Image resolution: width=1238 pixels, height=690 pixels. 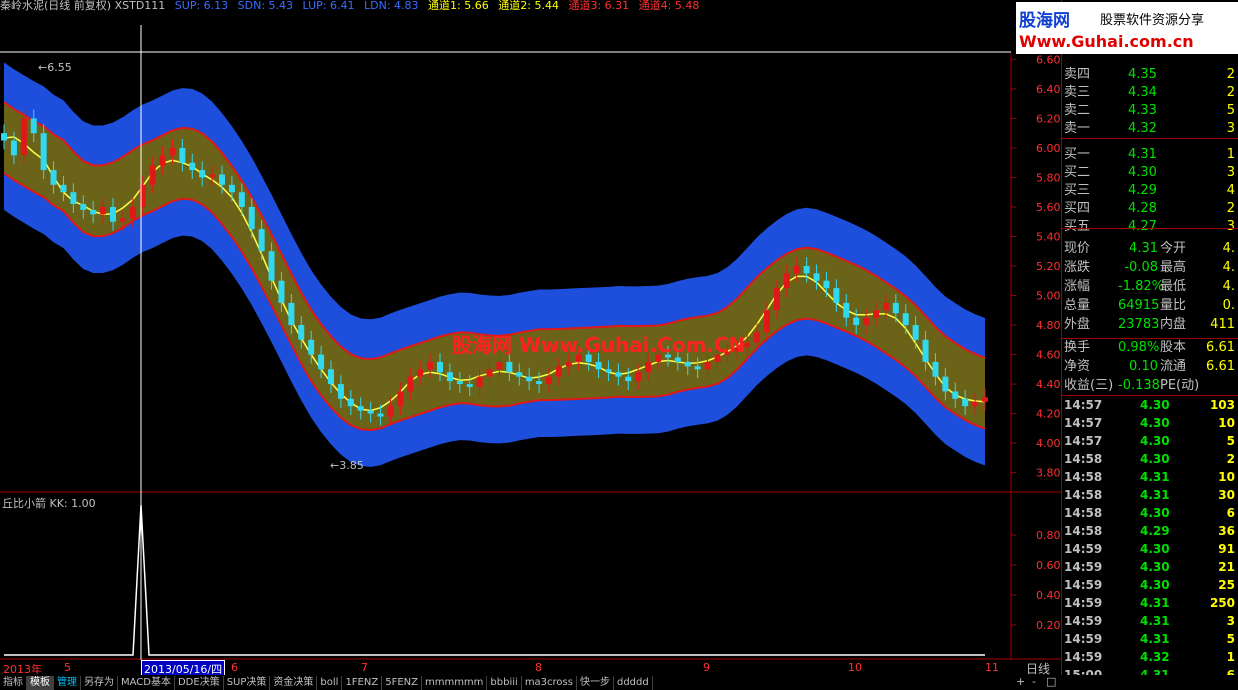 What do you see at coordinates (330, 683) in the screenshot?
I see `indicator-tab: boll` at bounding box center [330, 683].